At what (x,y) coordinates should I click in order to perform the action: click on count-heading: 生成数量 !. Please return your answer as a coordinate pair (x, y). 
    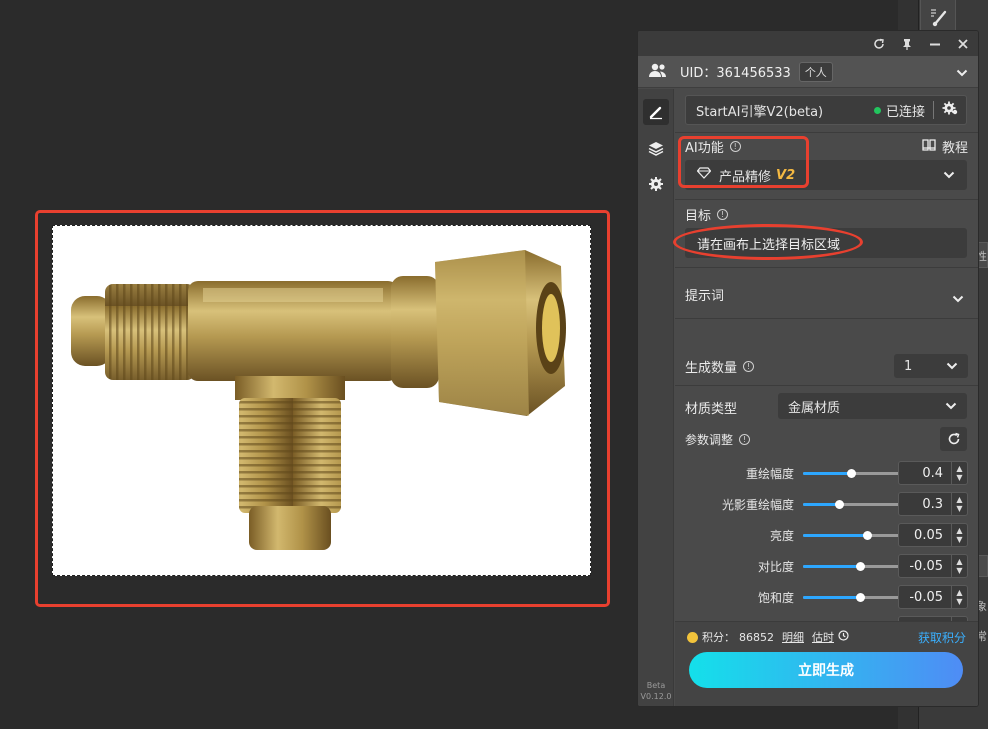
    Looking at the image, I should click on (720, 366).